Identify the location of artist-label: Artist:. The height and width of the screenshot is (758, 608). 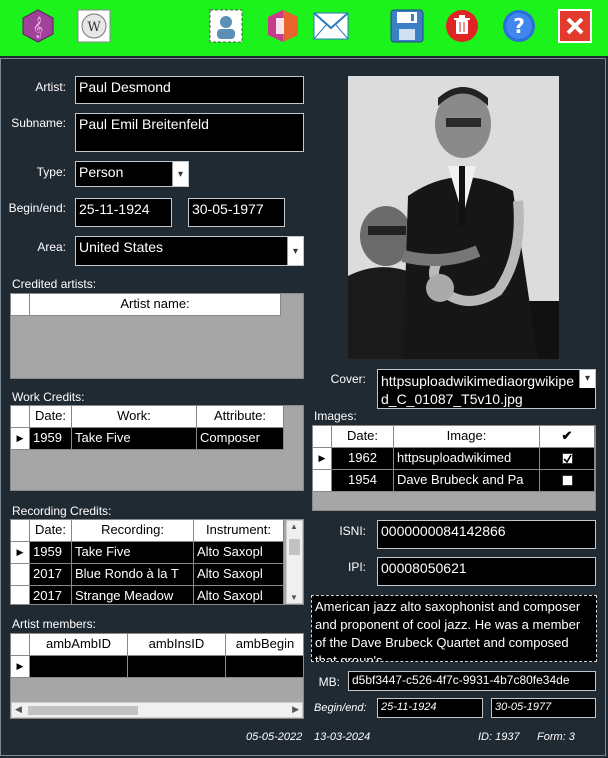
(50, 87).